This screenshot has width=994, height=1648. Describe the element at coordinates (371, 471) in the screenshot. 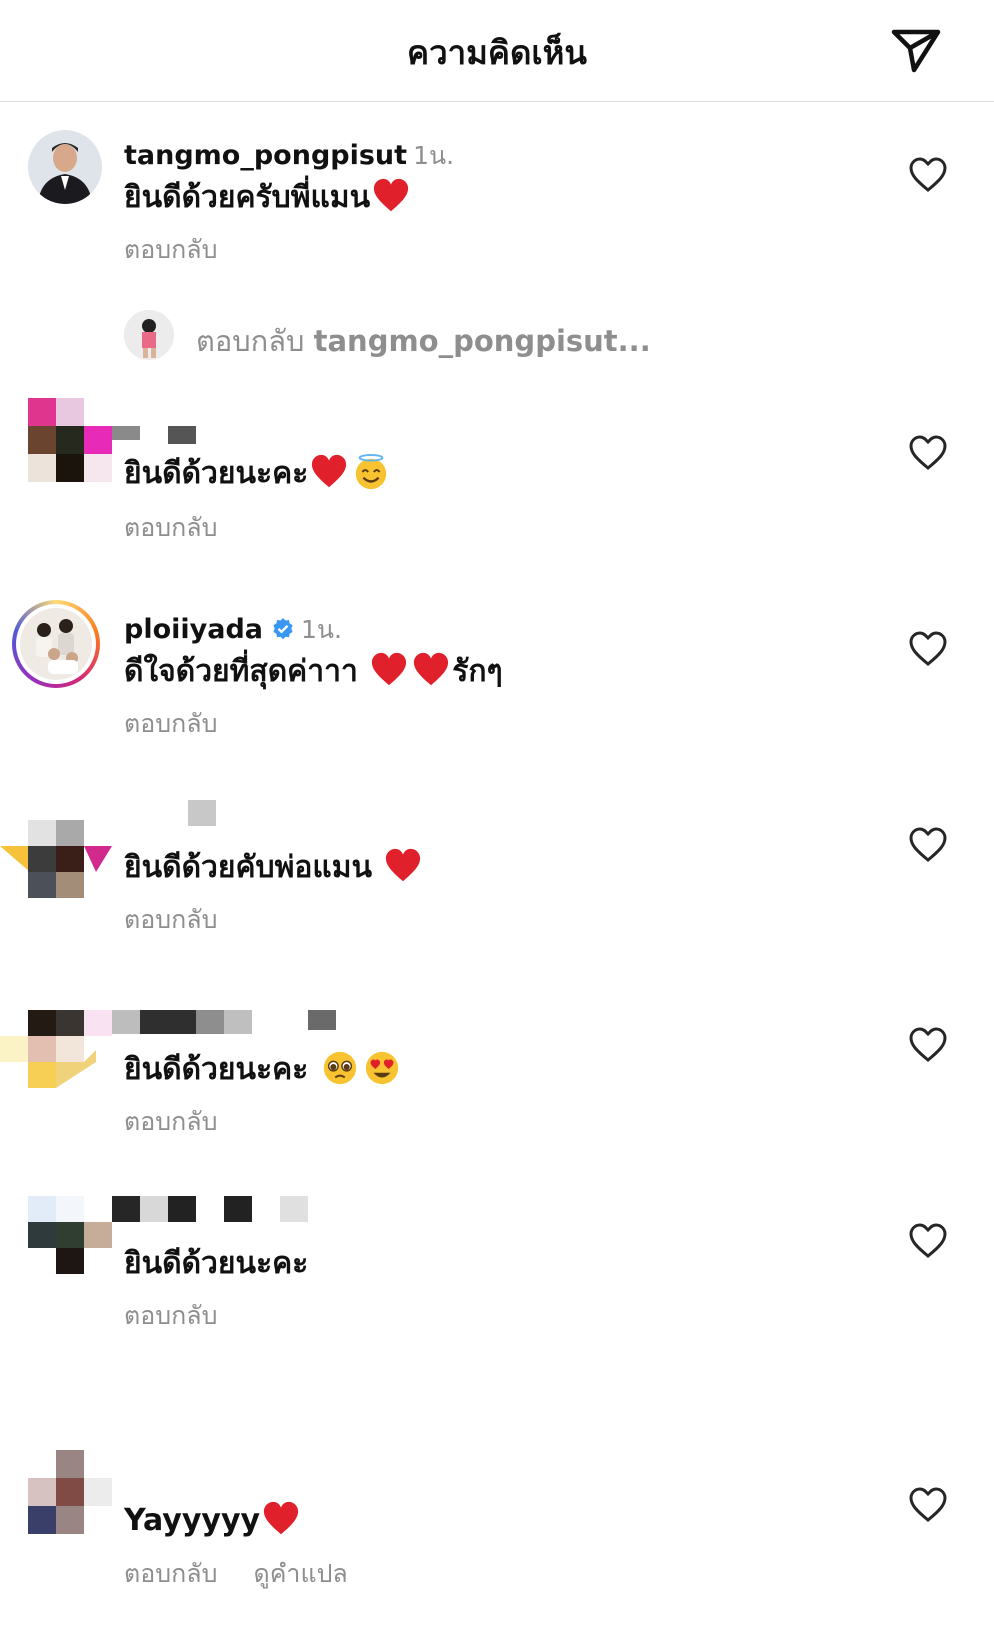

I see `smiling-halo-emoji-icon` at that location.